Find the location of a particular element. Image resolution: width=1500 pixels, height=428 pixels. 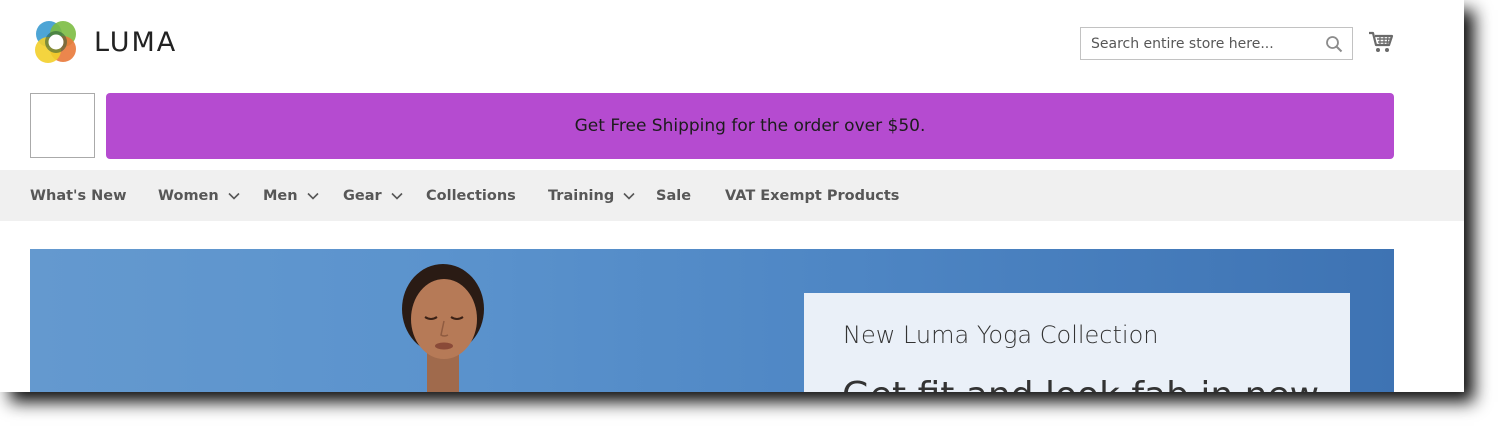

nav-item-label: What's New is located at coordinates (78, 195).